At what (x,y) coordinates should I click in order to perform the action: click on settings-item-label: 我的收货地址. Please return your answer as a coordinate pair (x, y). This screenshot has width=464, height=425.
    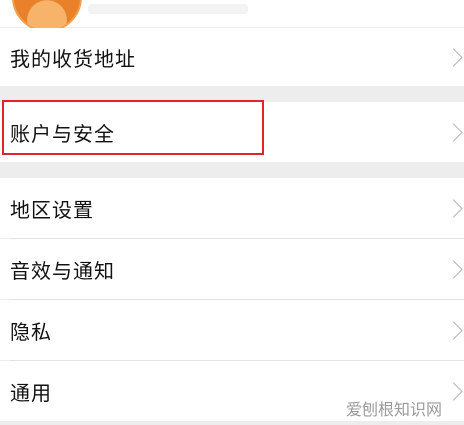
    Looking at the image, I should click on (73, 58).